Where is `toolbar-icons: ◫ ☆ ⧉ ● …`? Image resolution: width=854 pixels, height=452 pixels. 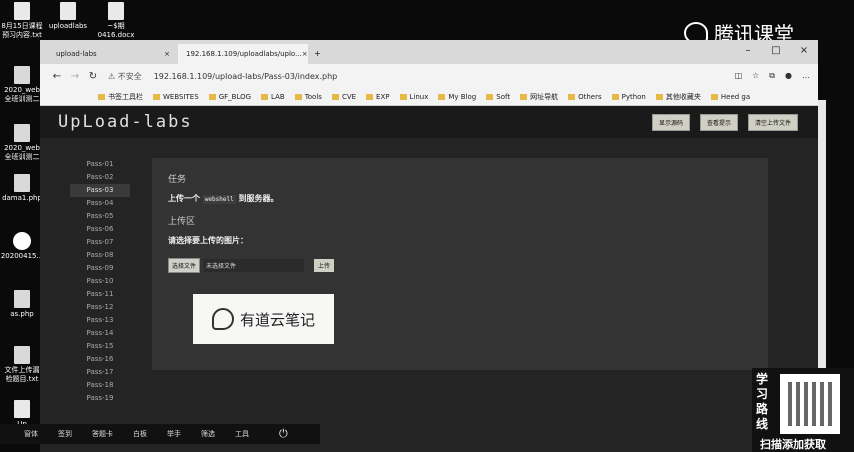 toolbar-icons: ◫ ☆ ⧉ ● … is located at coordinates (772, 76).